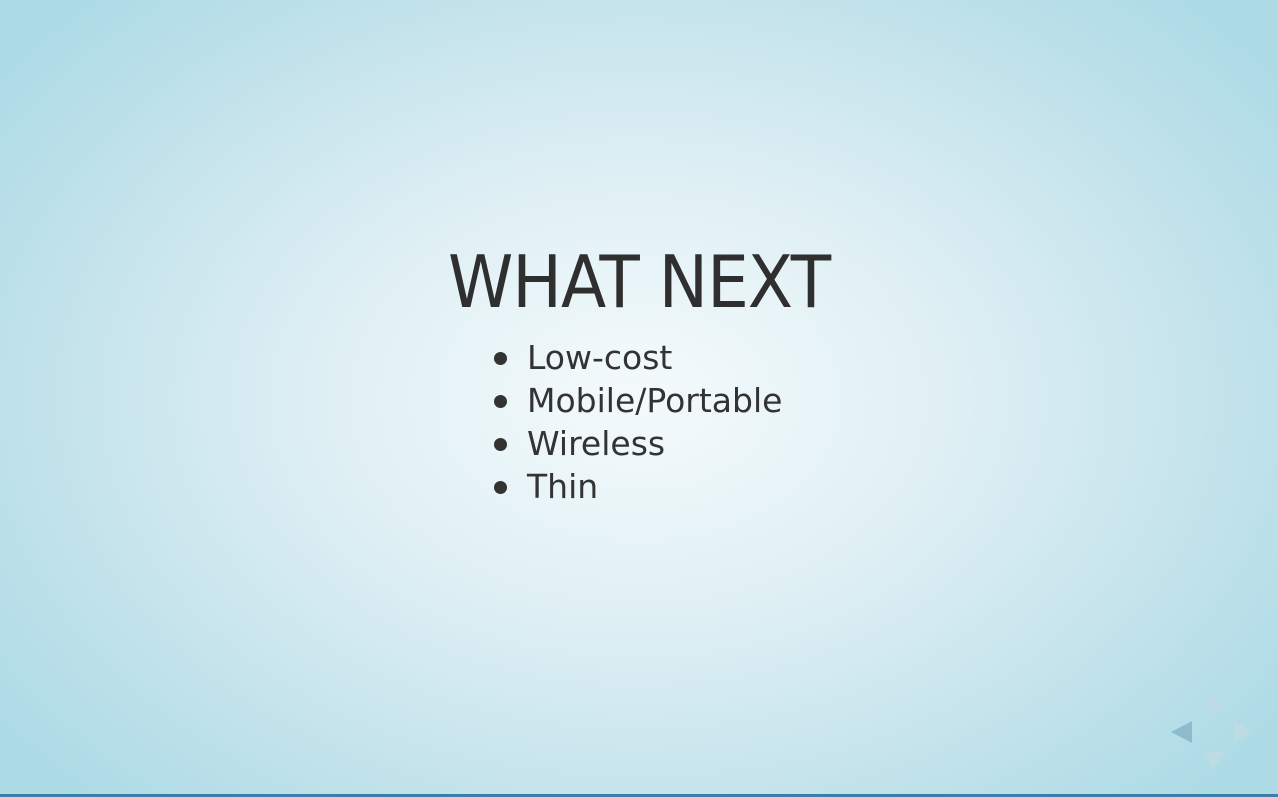  What do you see at coordinates (1181, 732) in the screenshot?
I see `arrow-left-icon` at bounding box center [1181, 732].